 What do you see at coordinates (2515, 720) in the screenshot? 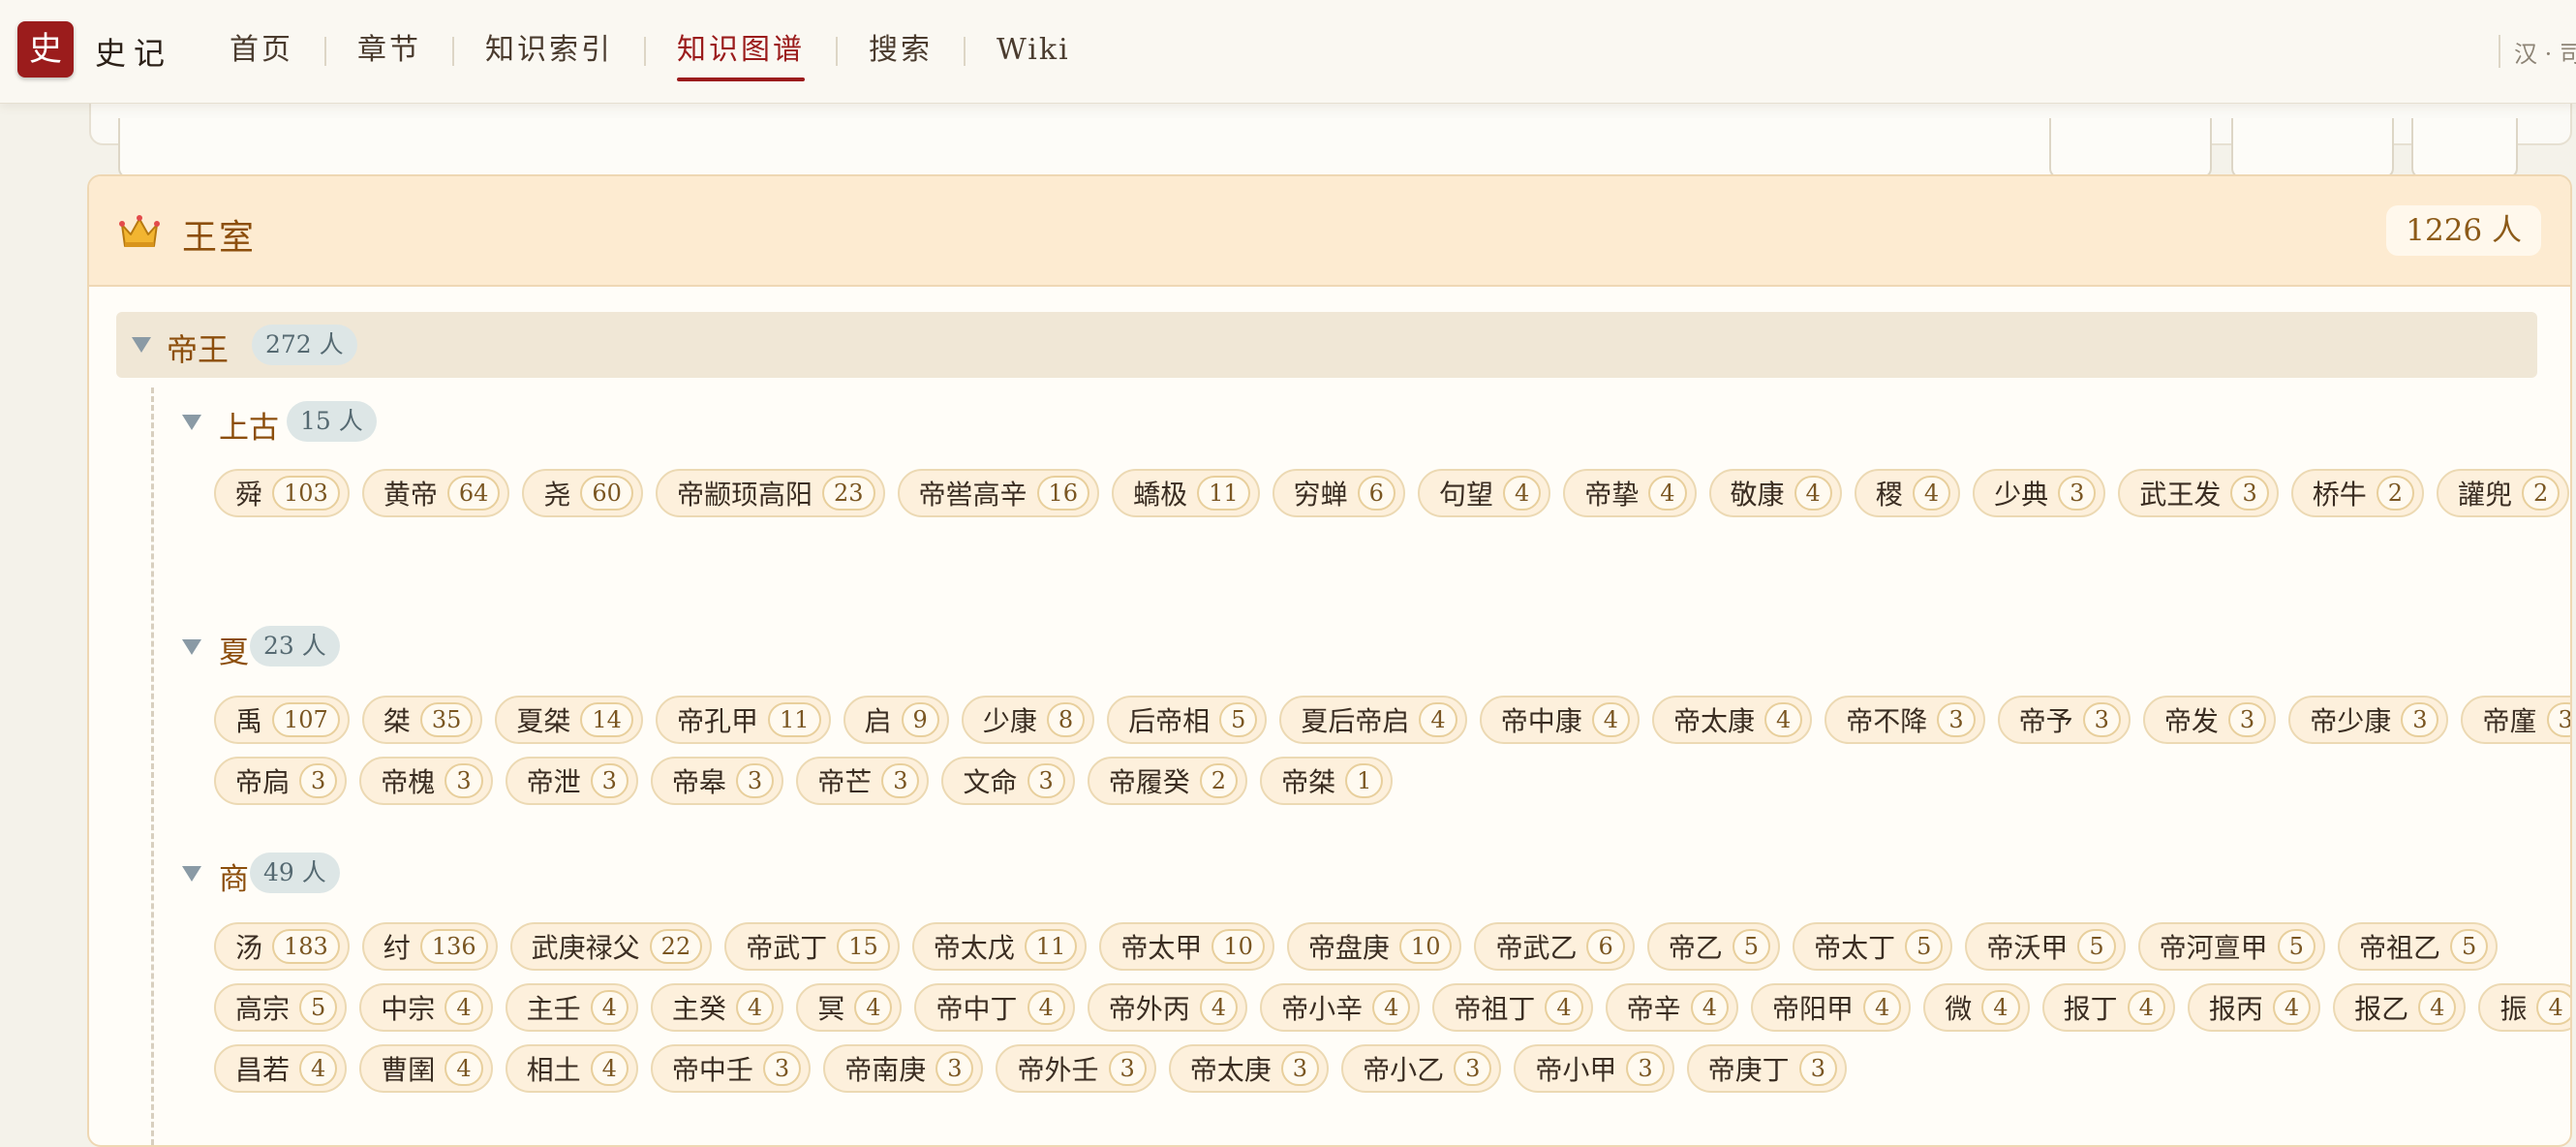
I see `person-chip: 帝廑 3` at bounding box center [2515, 720].